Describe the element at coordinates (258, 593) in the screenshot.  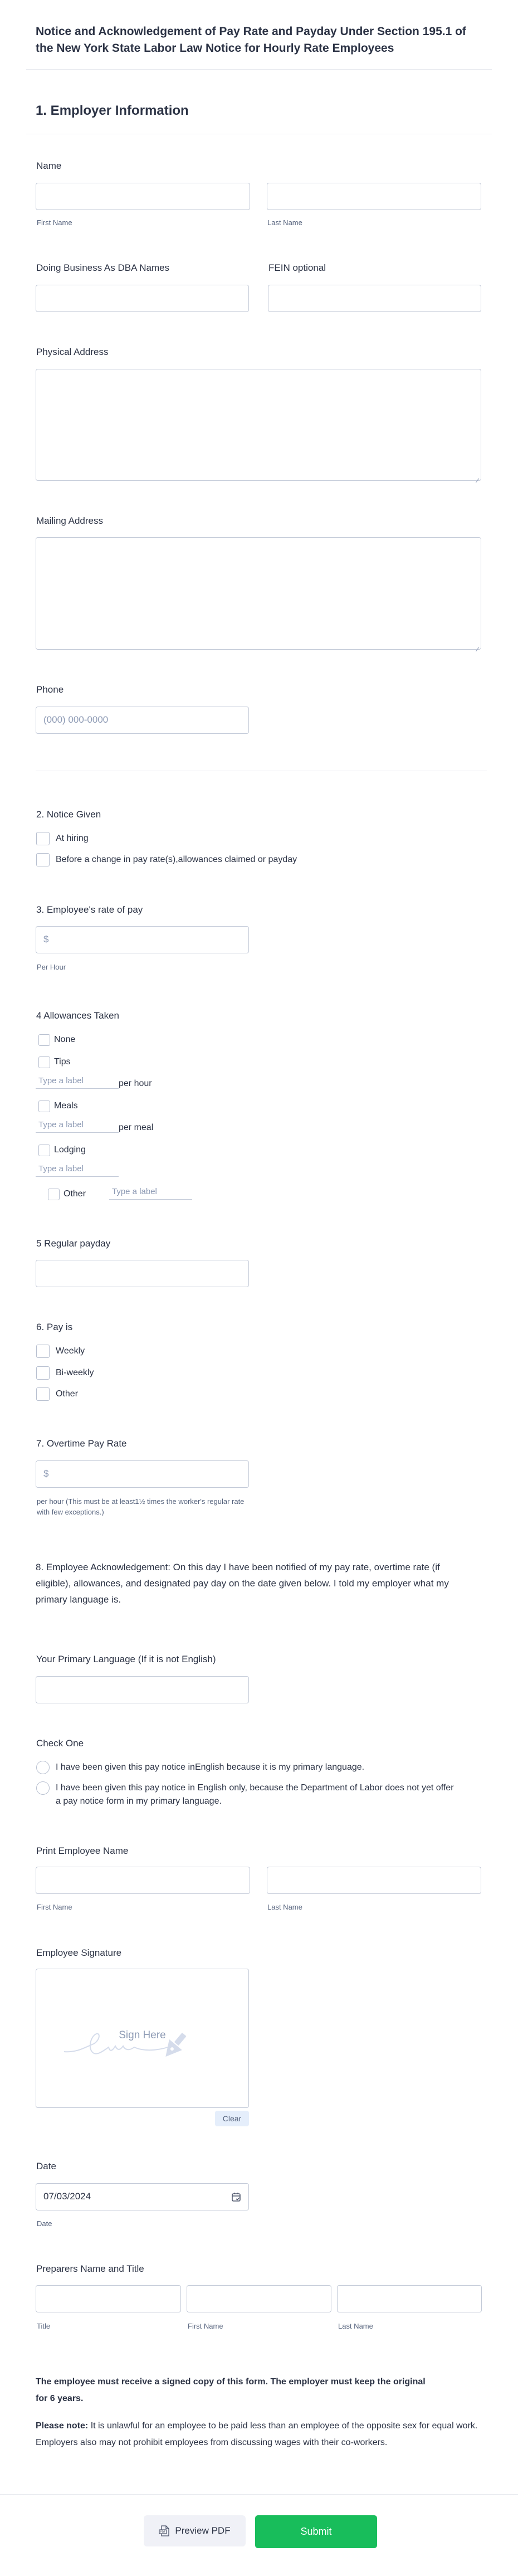
I see `mailing-address-textarea` at that location.